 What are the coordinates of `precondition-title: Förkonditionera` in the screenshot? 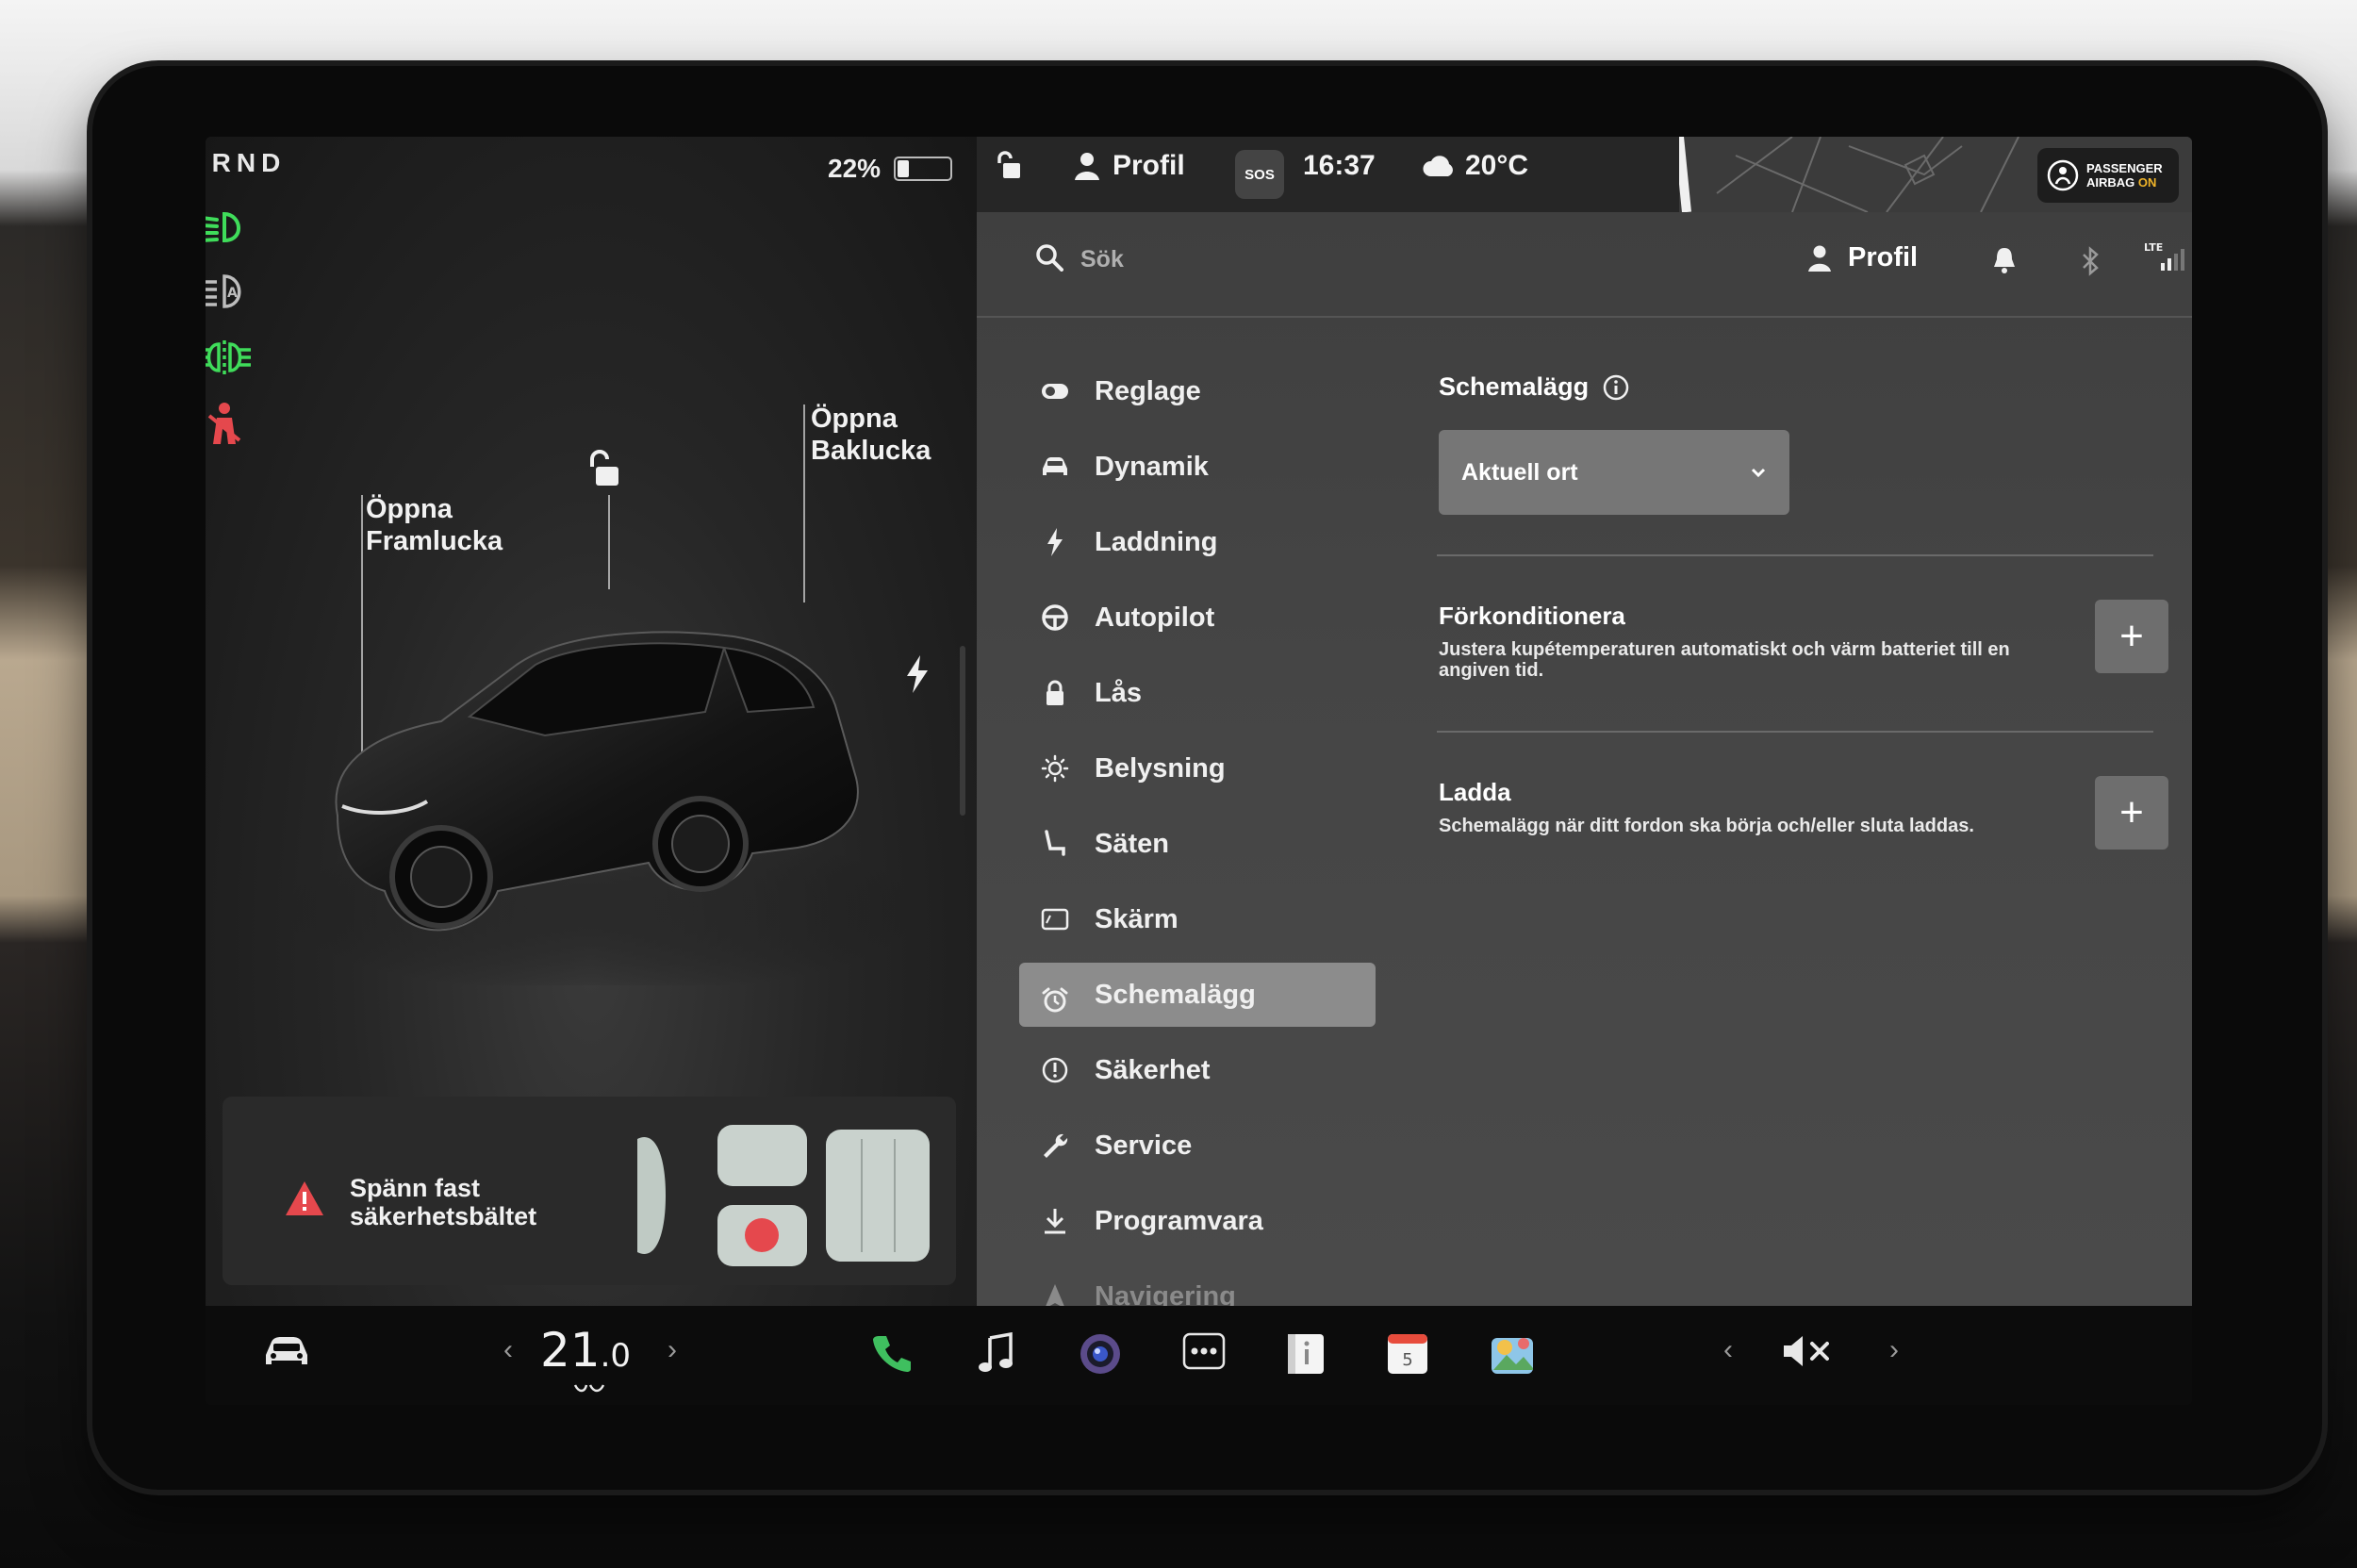 It's located at (1532, 616).